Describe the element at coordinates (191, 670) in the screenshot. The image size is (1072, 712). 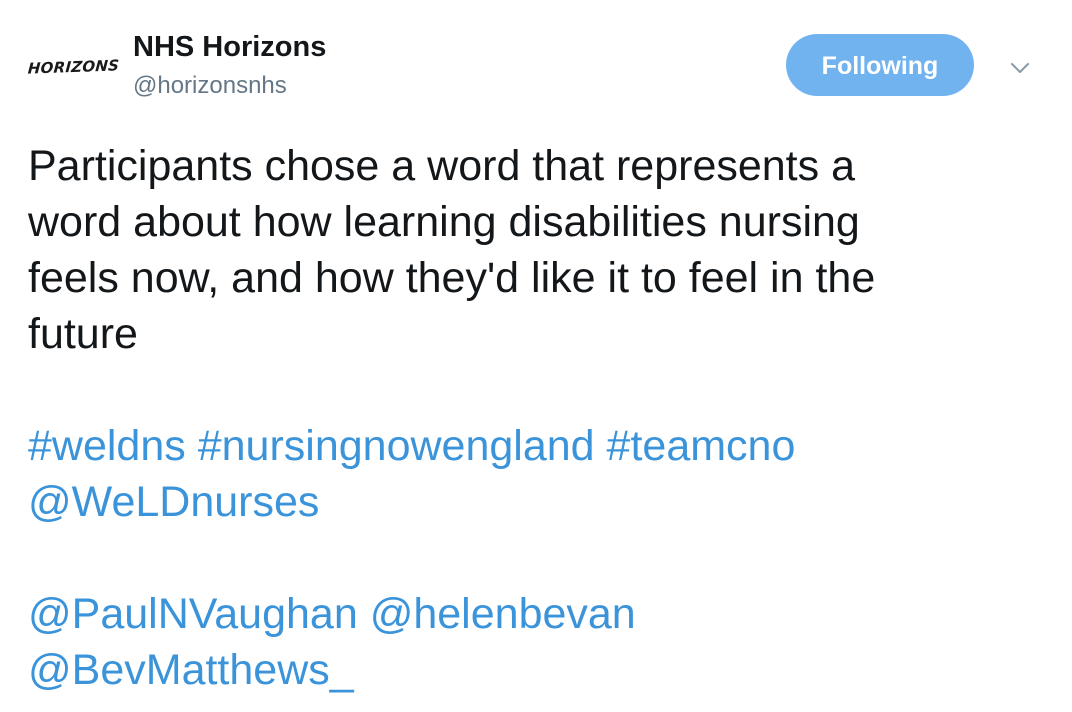
I see `mention-bevmatthews-link: @BevMatthews_` at that location.